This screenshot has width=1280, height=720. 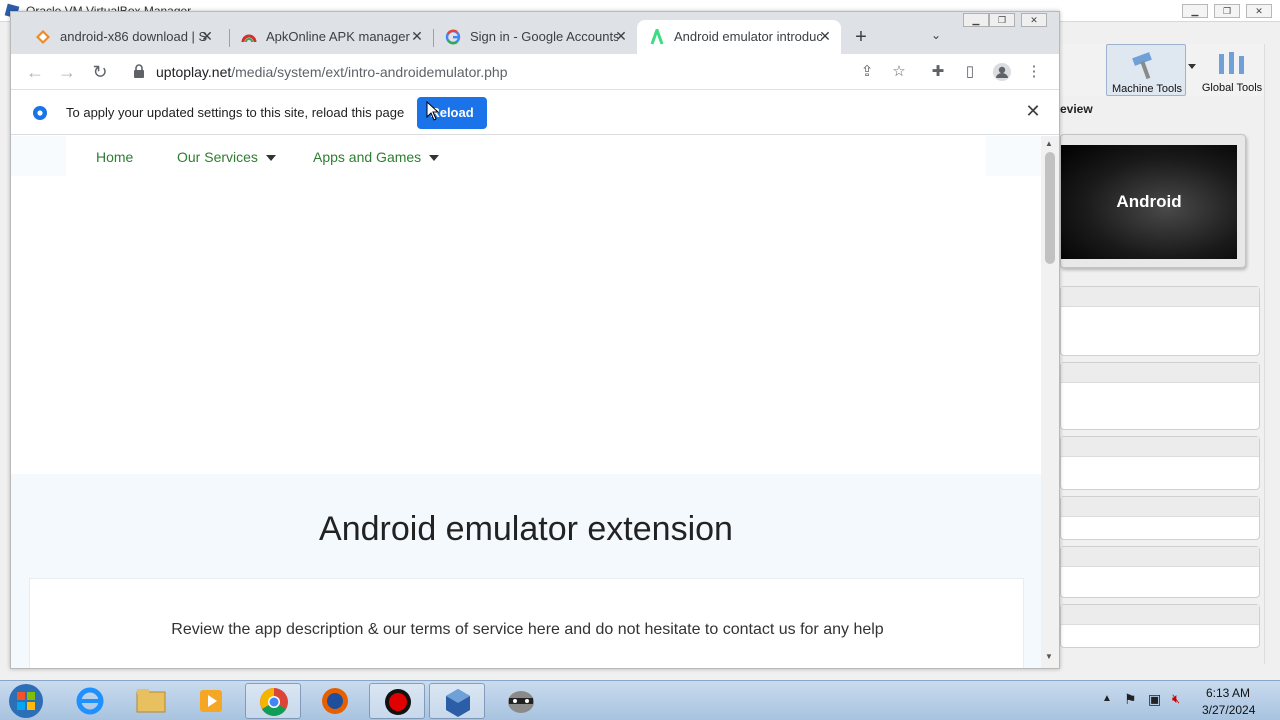 What do you see at coordinates (1228, 710) in the screenshot?
I see `clock-date: 3/27/2024` at bounding box center [1228, 710].